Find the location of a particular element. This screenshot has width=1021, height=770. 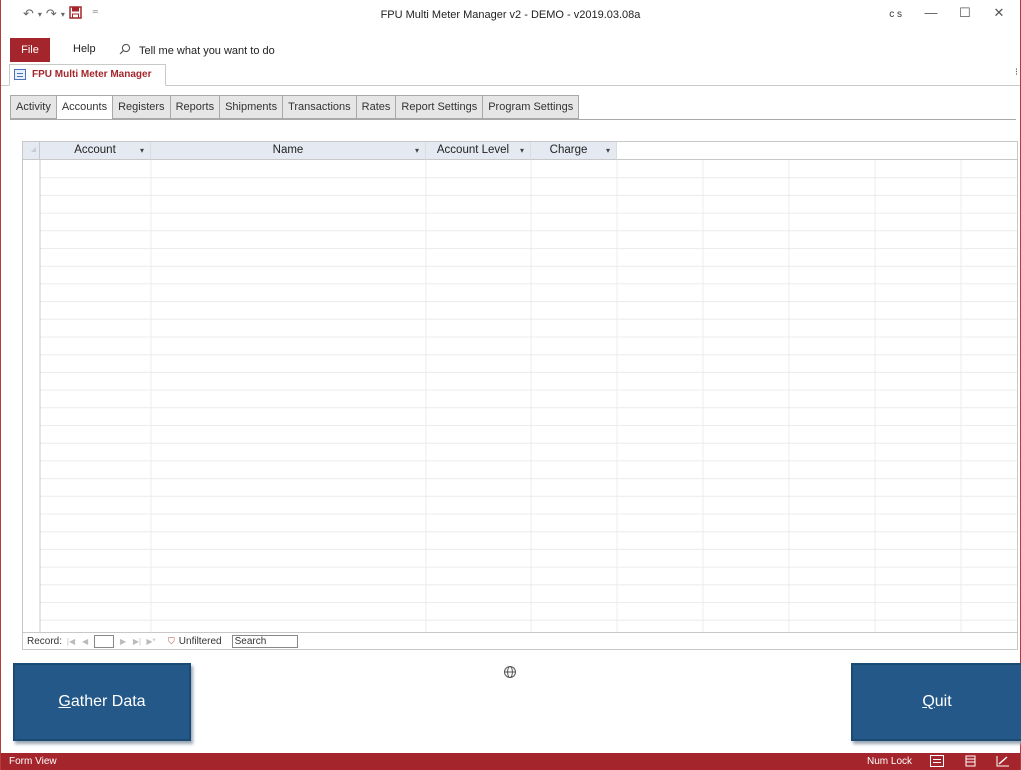

column-header-label: Name is located at coordinates (288, 150).